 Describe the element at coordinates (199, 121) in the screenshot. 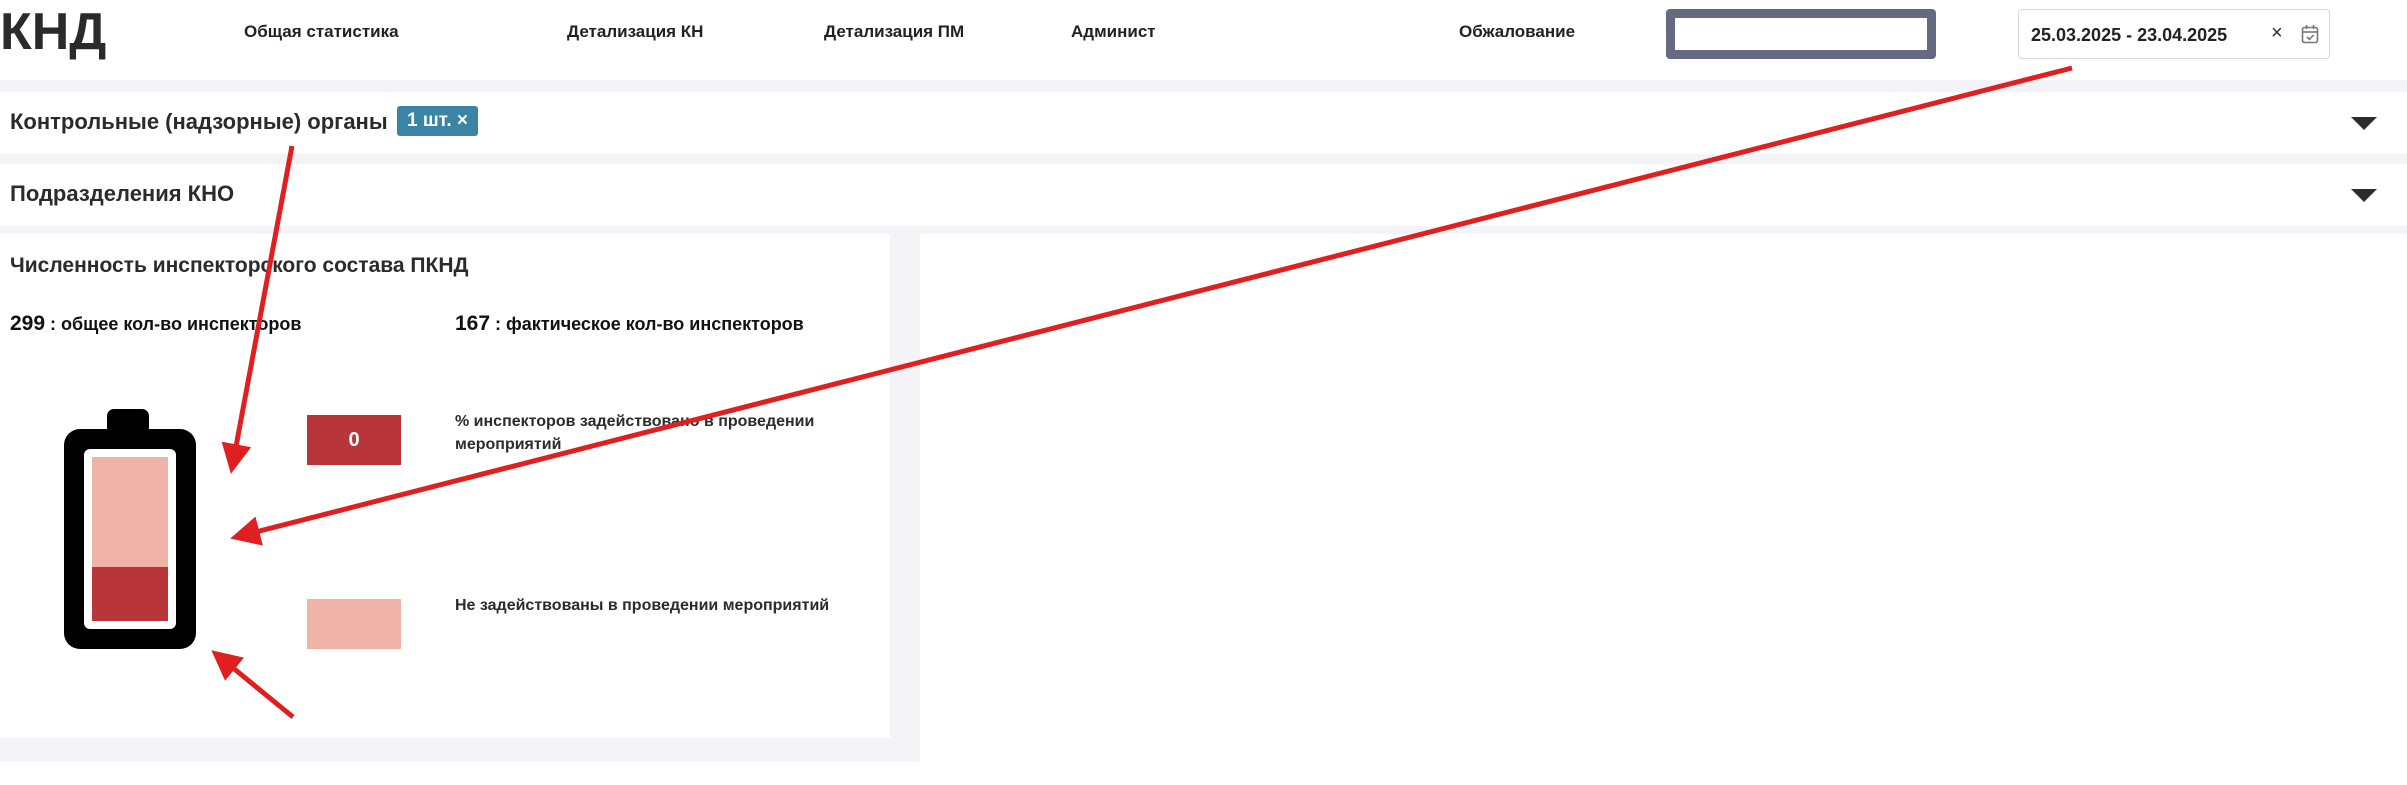

I see `control-bodies-title: Контрольные (надзорные) органы` at that location.